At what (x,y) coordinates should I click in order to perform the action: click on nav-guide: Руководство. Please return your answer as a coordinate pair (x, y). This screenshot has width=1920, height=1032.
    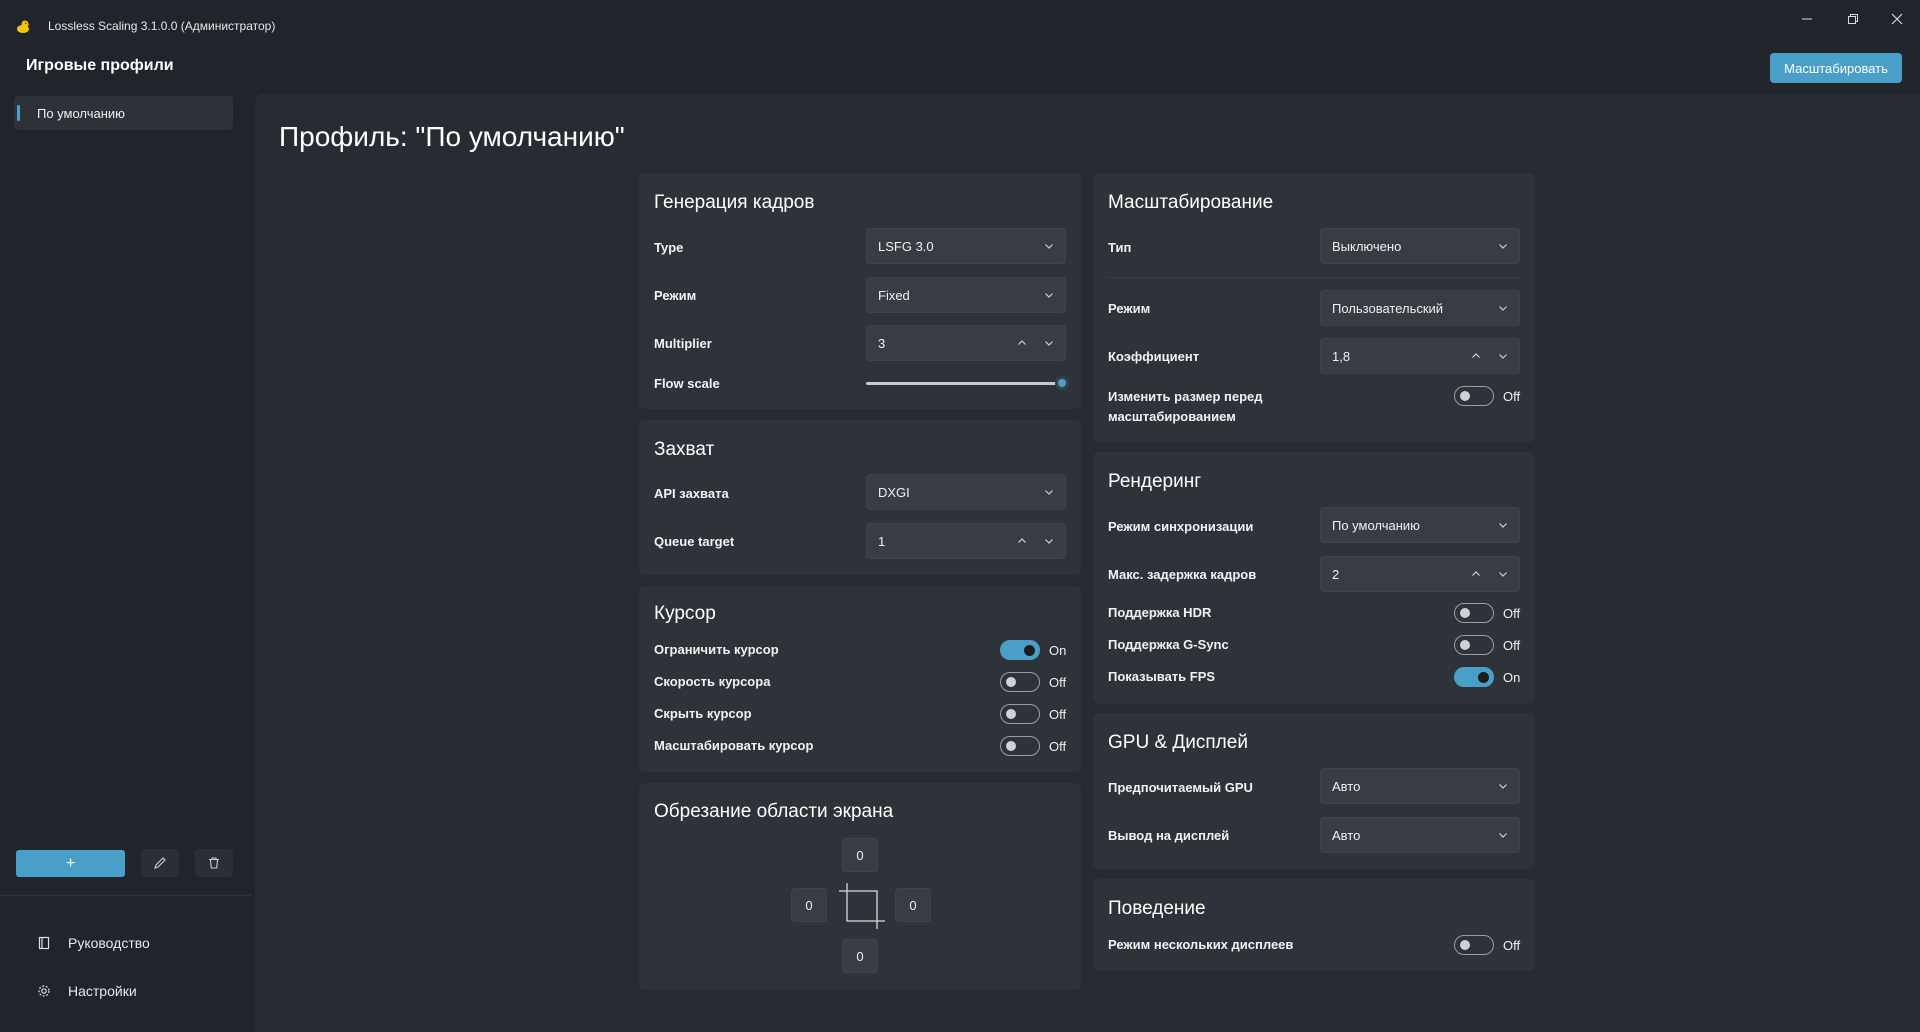
    Looking at the image, I should click on (93, 943).